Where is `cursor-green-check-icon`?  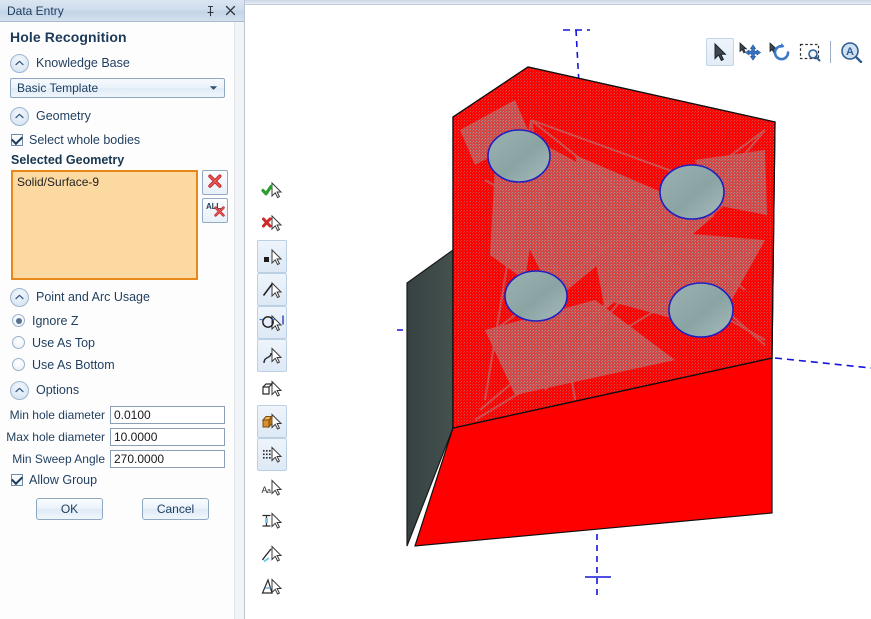 cursor-green-check-icon is located at coordinates (272, 189).